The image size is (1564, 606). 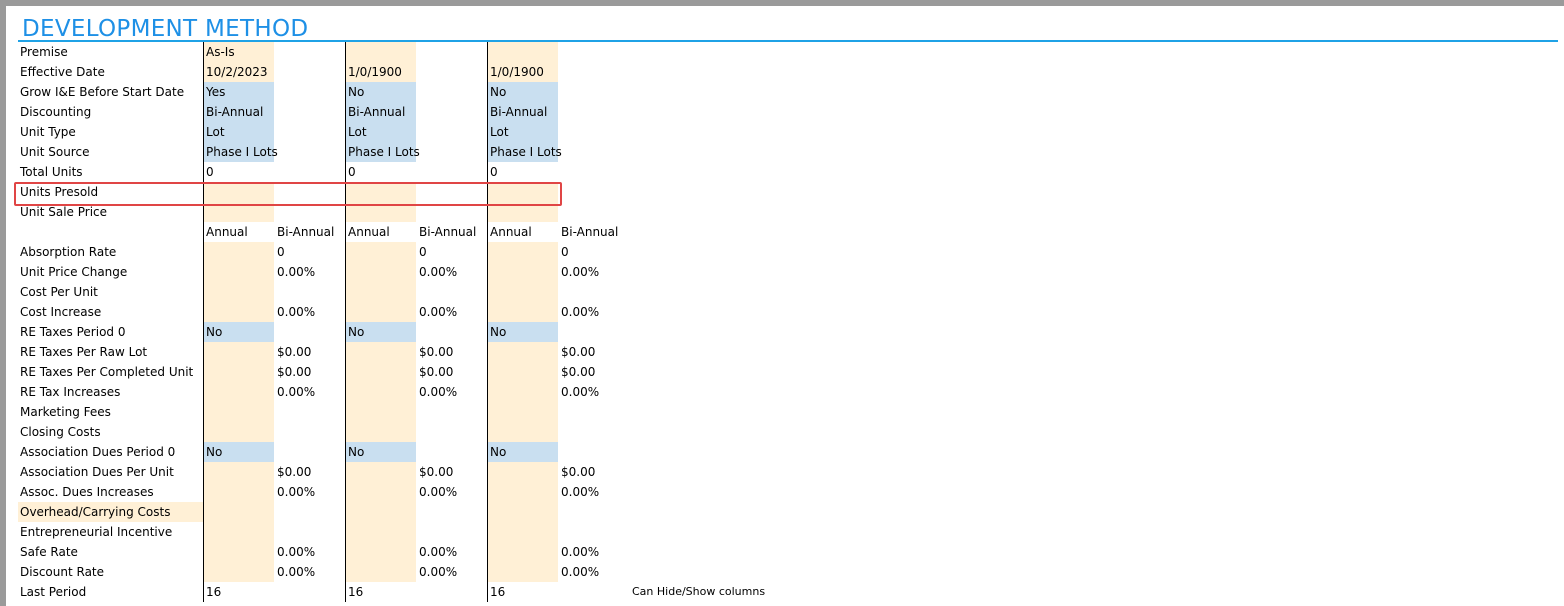 I want to click on row-label: Cost Increase, so click(x=61, y=312).